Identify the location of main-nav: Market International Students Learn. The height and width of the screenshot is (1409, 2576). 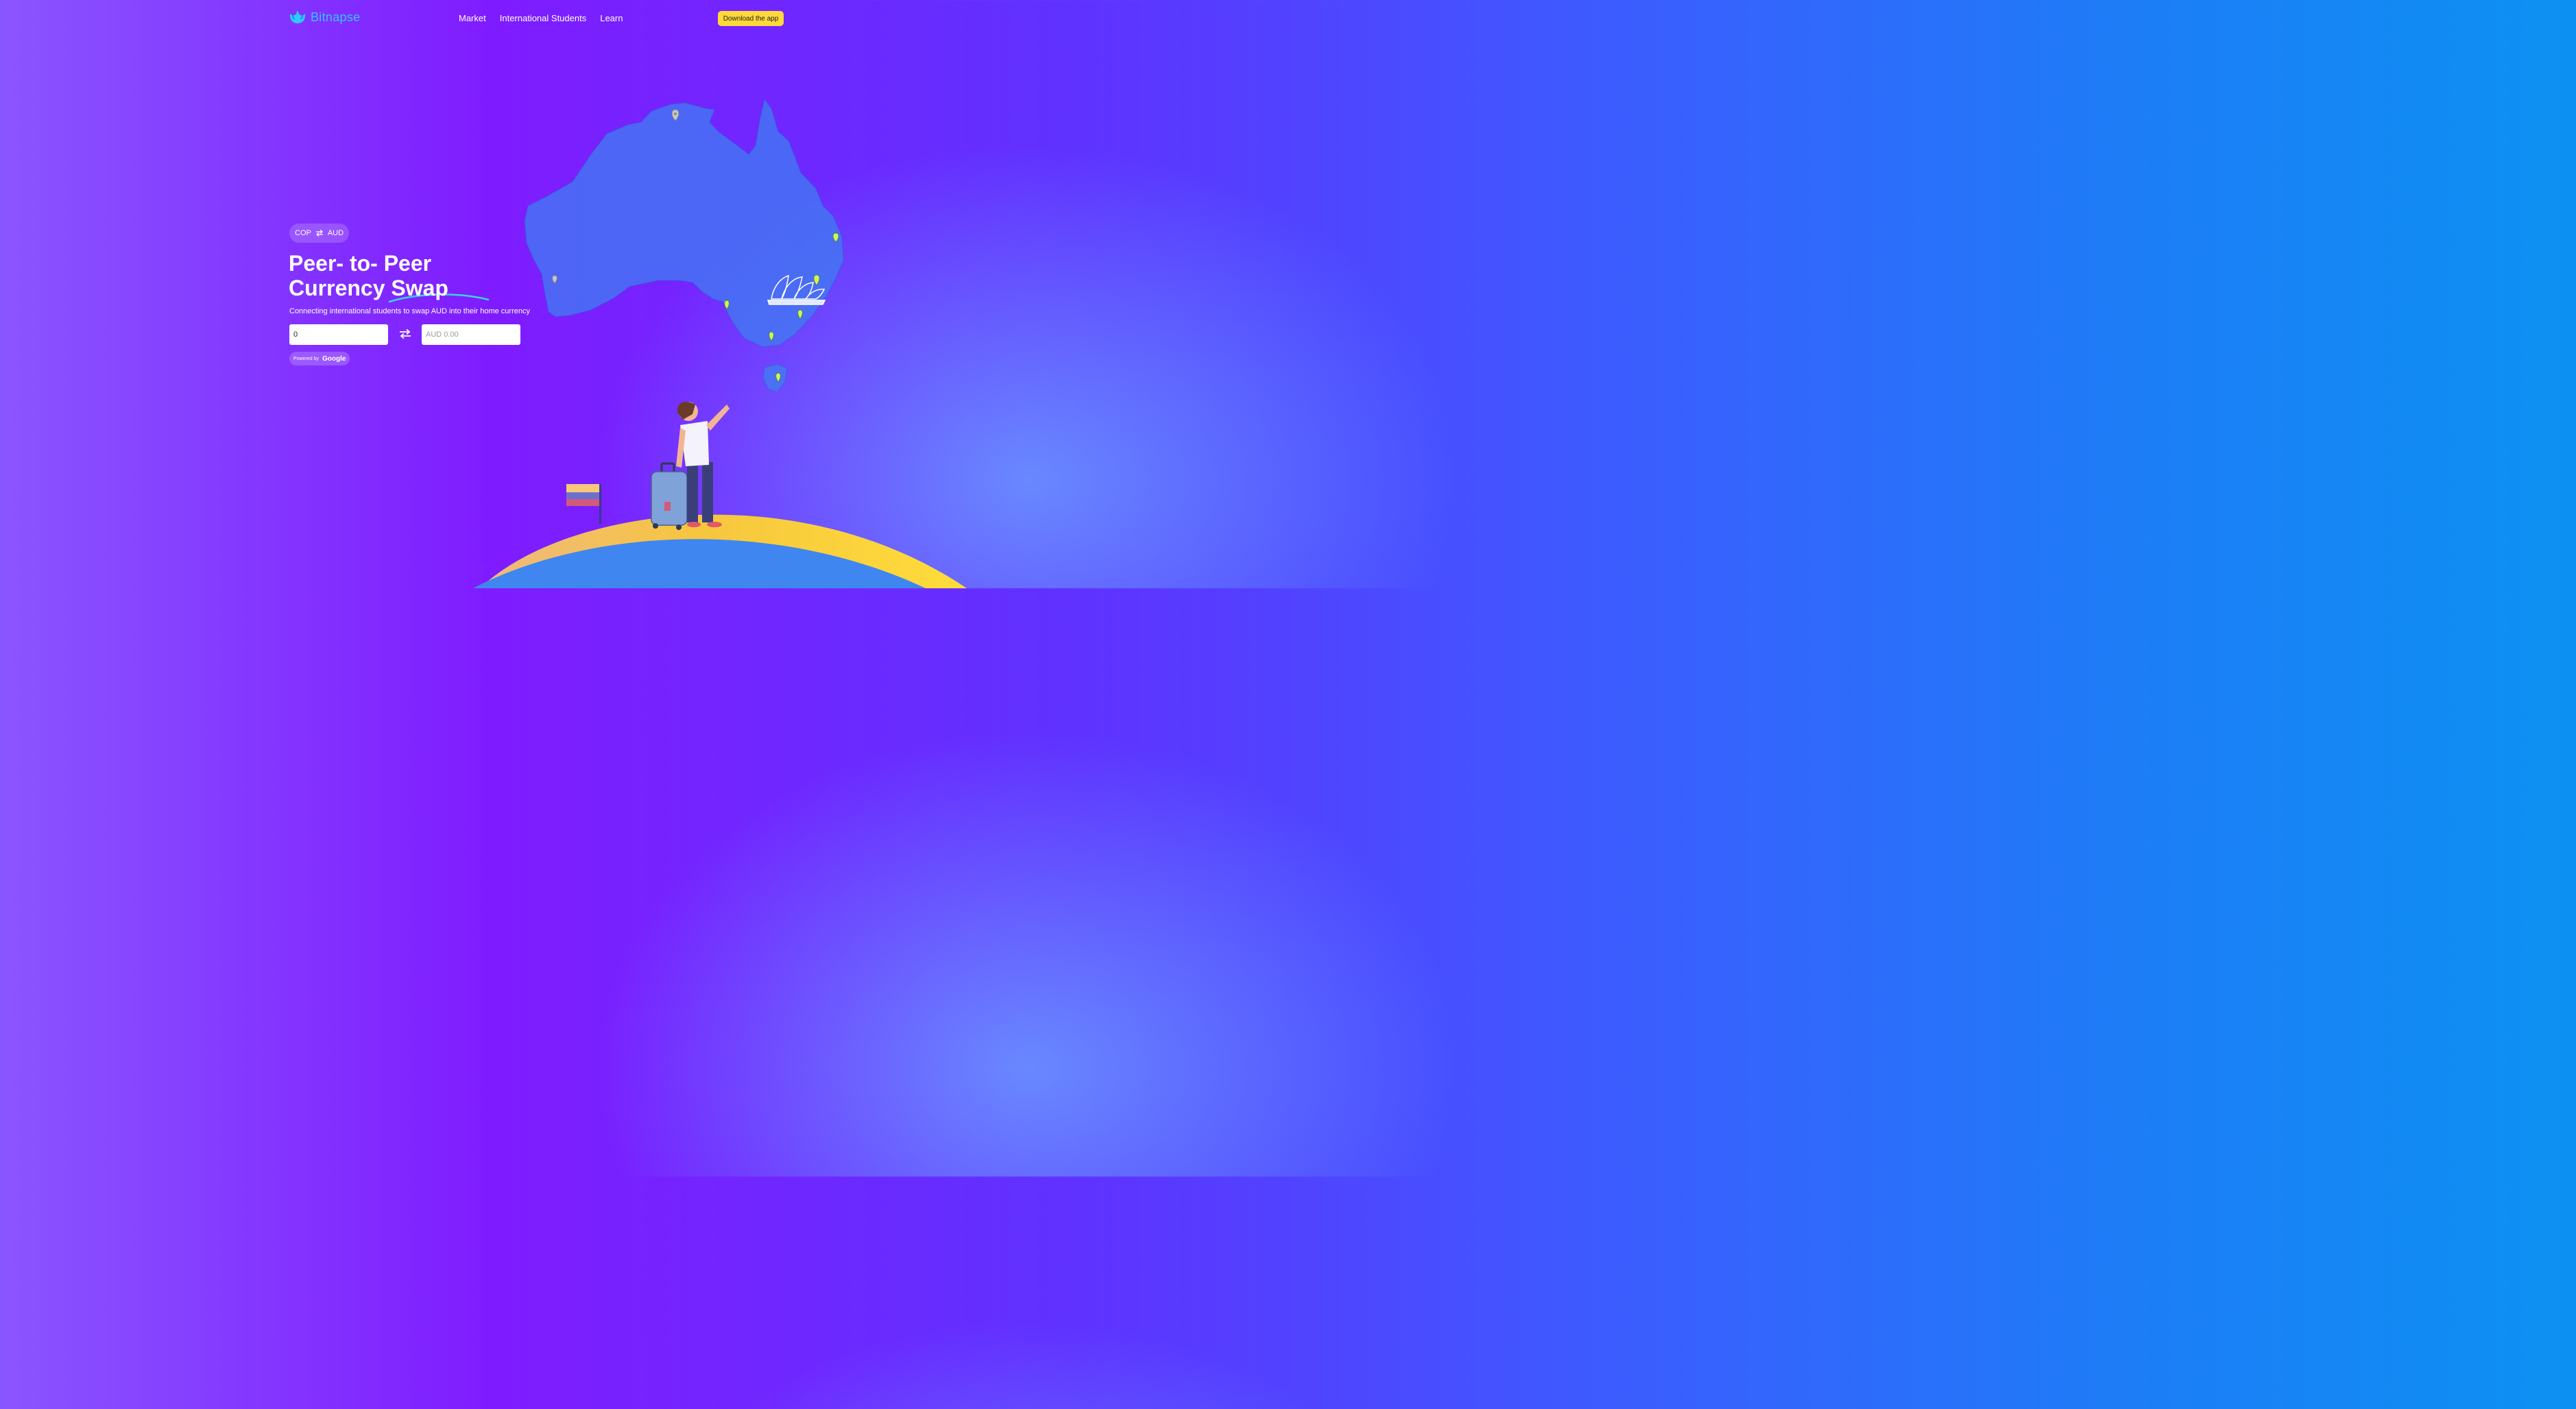
(541, 18).